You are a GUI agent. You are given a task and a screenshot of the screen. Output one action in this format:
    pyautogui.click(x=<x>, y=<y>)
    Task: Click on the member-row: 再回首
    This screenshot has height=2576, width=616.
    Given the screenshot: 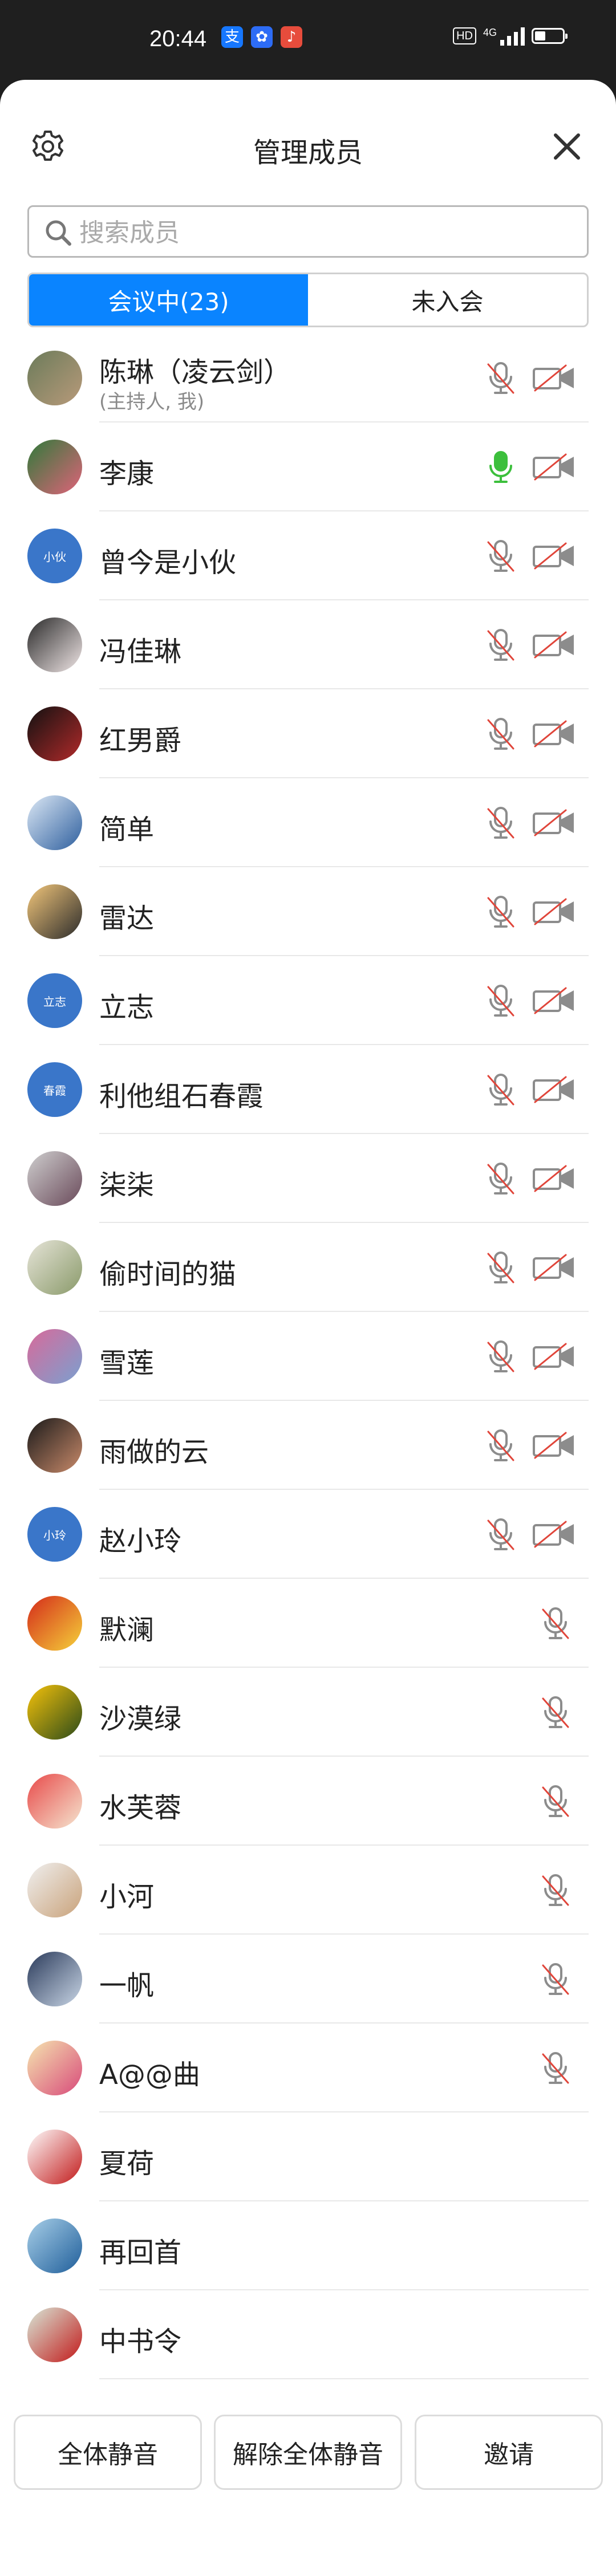 What is the action you would take?
    pyautogui.click(x=308, y=2245)
    